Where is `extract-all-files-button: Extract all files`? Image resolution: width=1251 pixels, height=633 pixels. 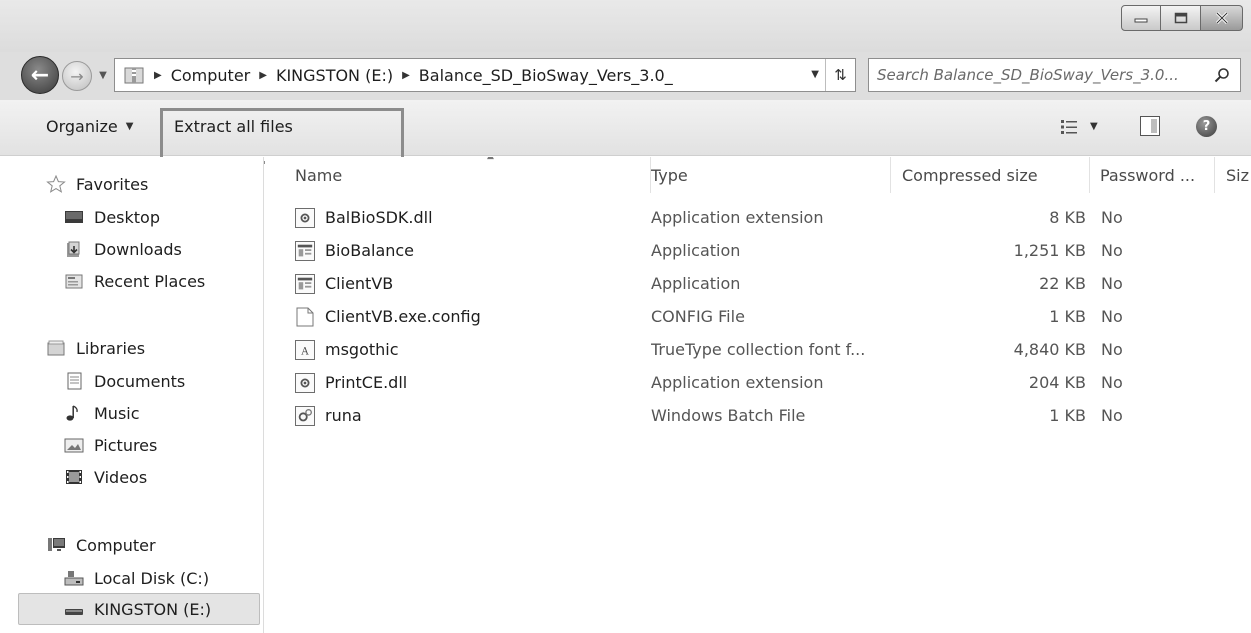
extract-all-files-button: Extract all files is located at coordinates (233, 126).